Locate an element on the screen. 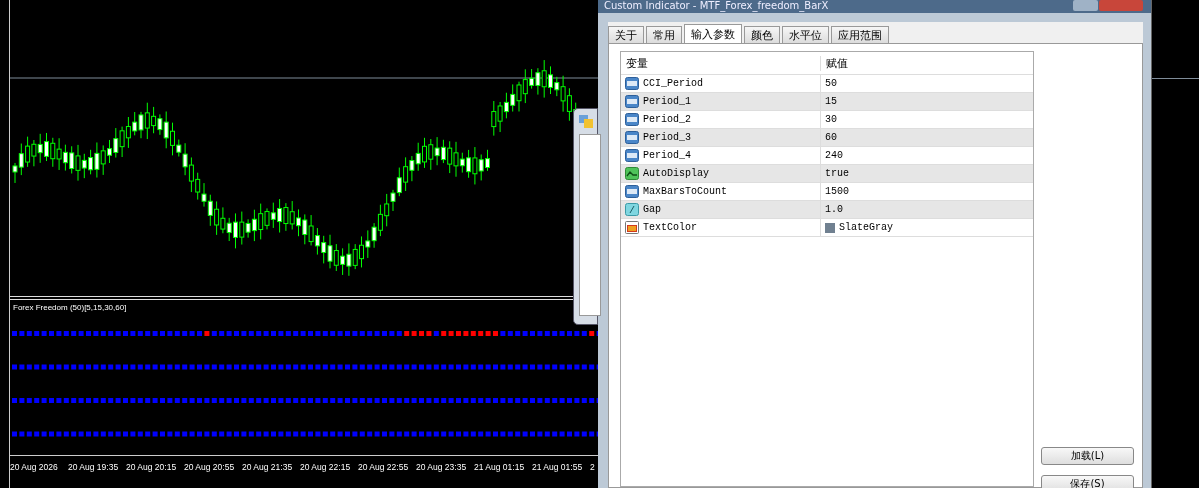 This screenshot has width=1199, height=488. dialog-button: 保存(S) is located at coordinates (1087, 481).